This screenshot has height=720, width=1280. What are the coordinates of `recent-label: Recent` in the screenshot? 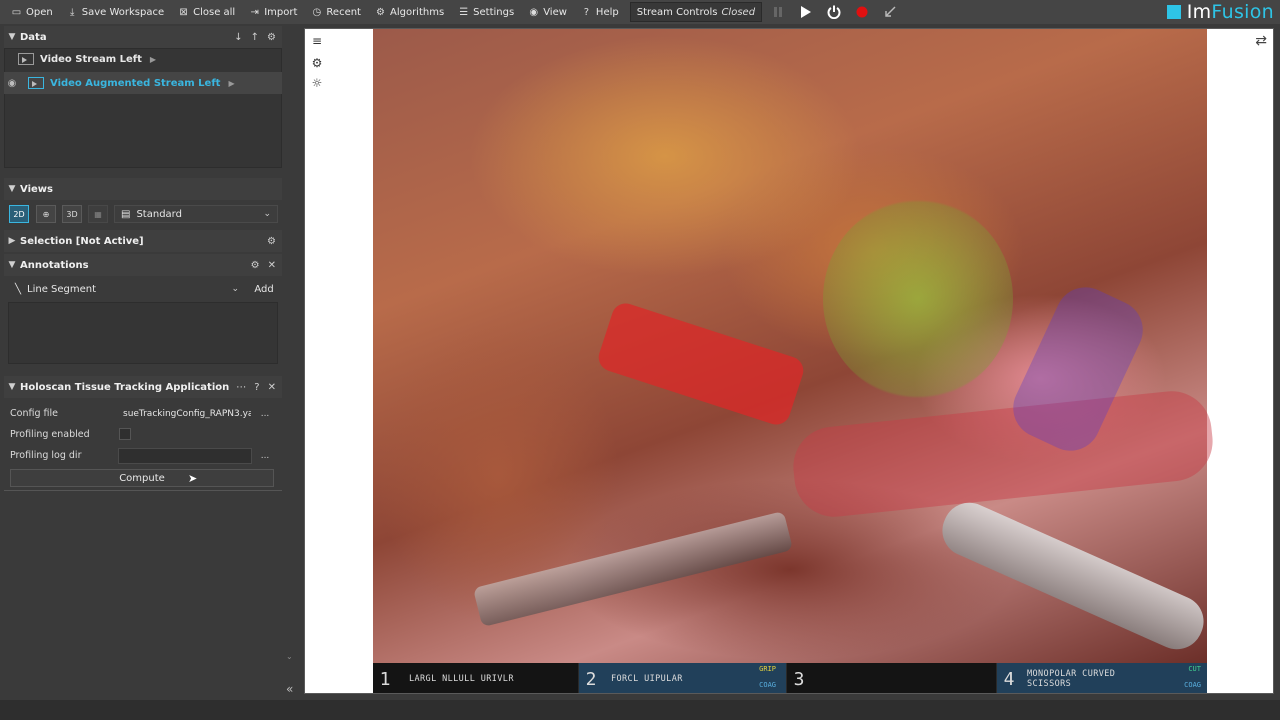 It's located at (343, 12).